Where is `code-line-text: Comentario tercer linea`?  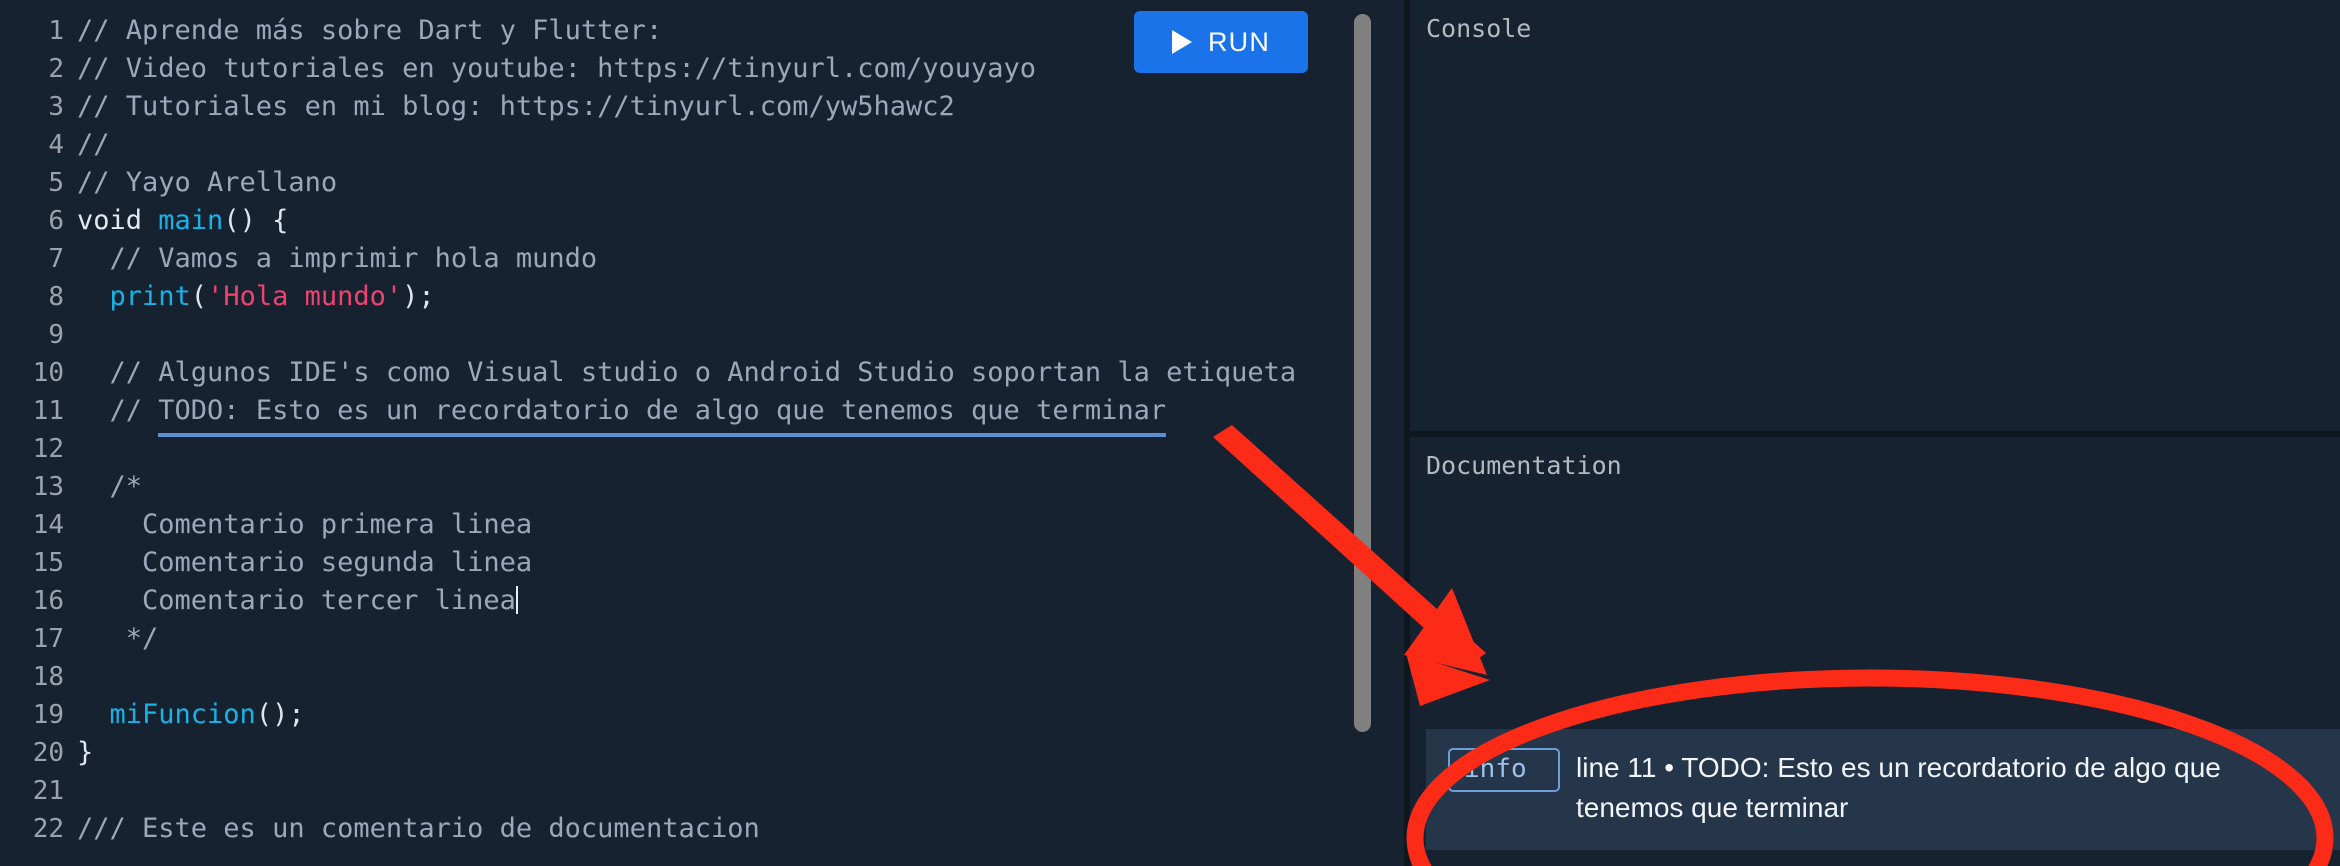 code-line-text: Comentario tercer linea is located at coordinates (291, 601).